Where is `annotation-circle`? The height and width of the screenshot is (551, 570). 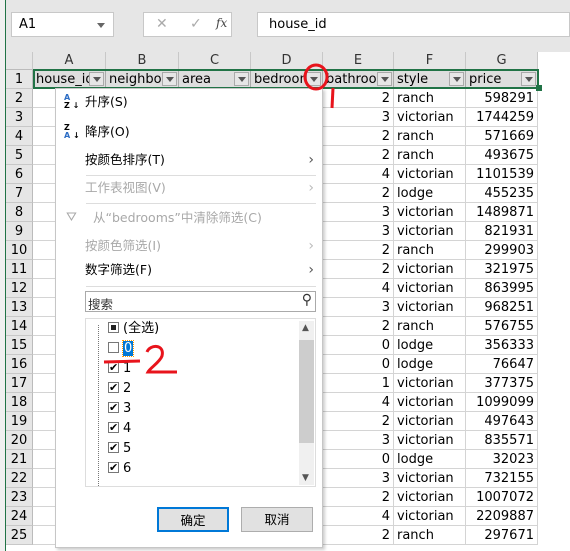 annotation-circle is located at coordinates (316, 77).